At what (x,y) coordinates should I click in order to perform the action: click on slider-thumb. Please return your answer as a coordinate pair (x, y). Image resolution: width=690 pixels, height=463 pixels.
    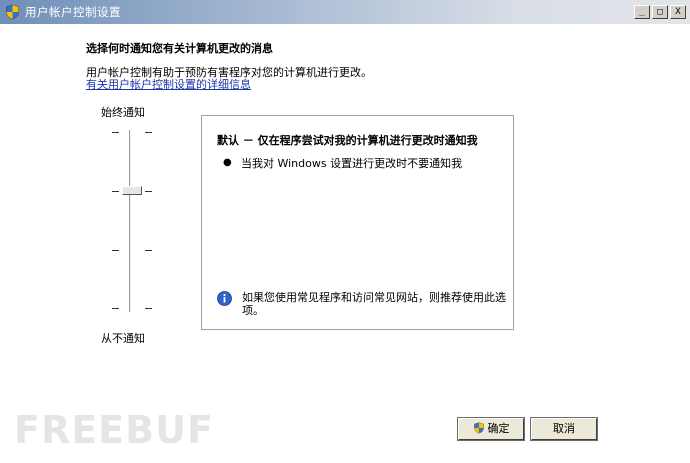
    Looking at the image, I should click on (132, 190).